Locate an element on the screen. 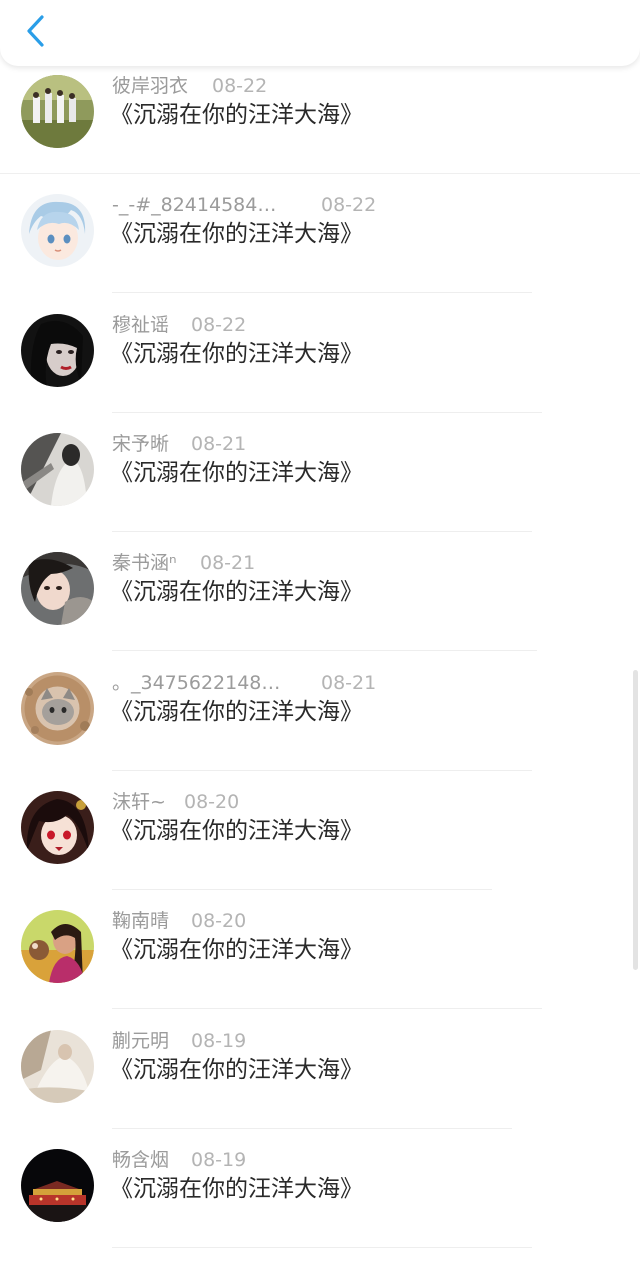 The height and width of the screenshot is (1263, 640). list-item: 秦书涵ⁿ 08-21 《沉溺在你的汪洋大海》 is located at coordinates (320, 611).